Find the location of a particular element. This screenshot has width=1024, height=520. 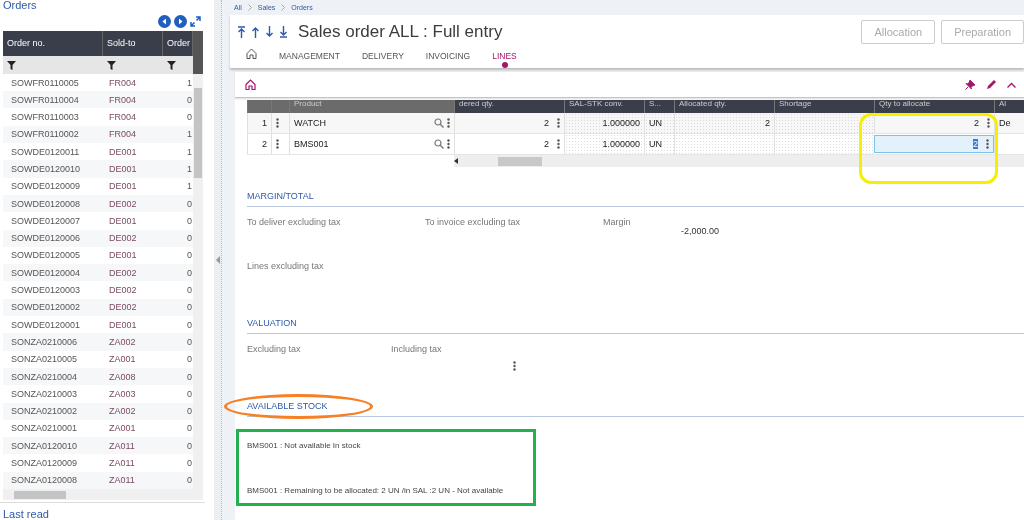

column-header: Qty to allocate is located at coordinates (934, 106).